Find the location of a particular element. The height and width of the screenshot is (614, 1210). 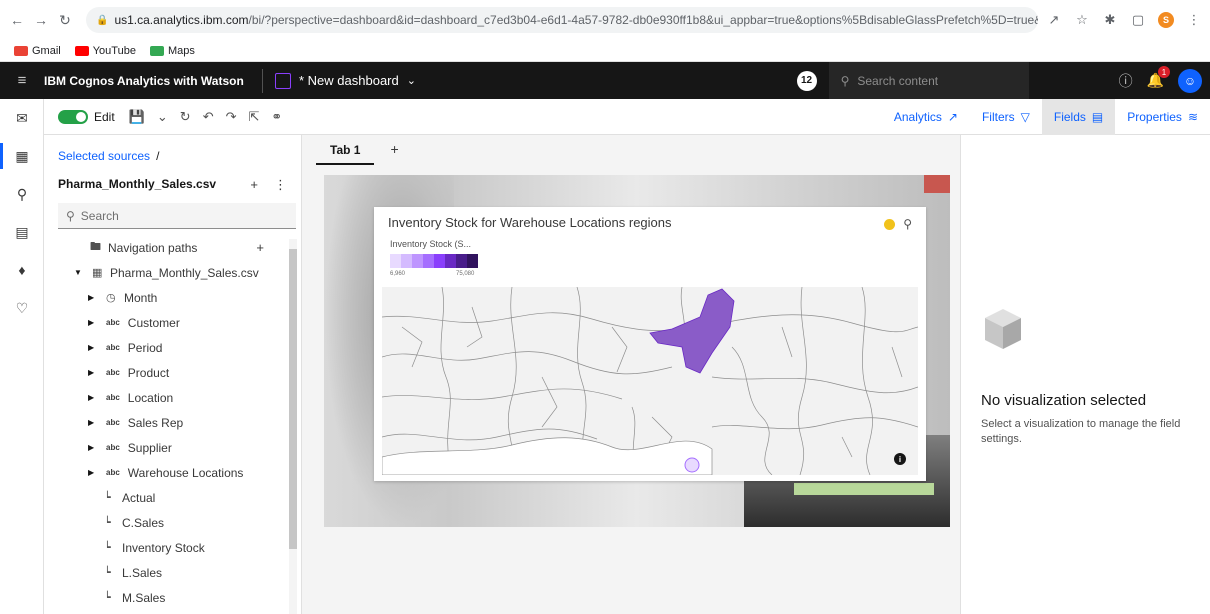

star-icon: ☆ is located at coordinates (1082, 20).